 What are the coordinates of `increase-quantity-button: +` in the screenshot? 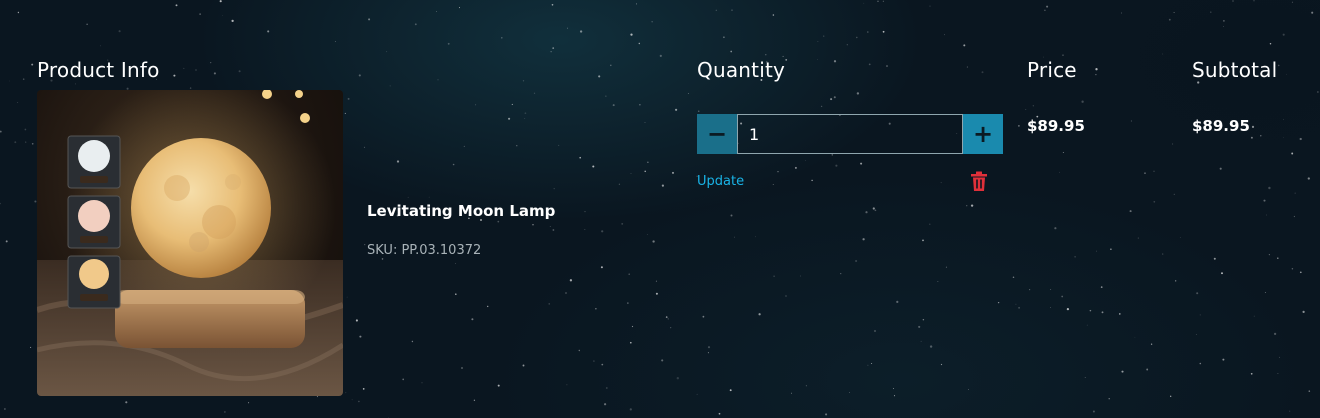 It's located at (983, 134).